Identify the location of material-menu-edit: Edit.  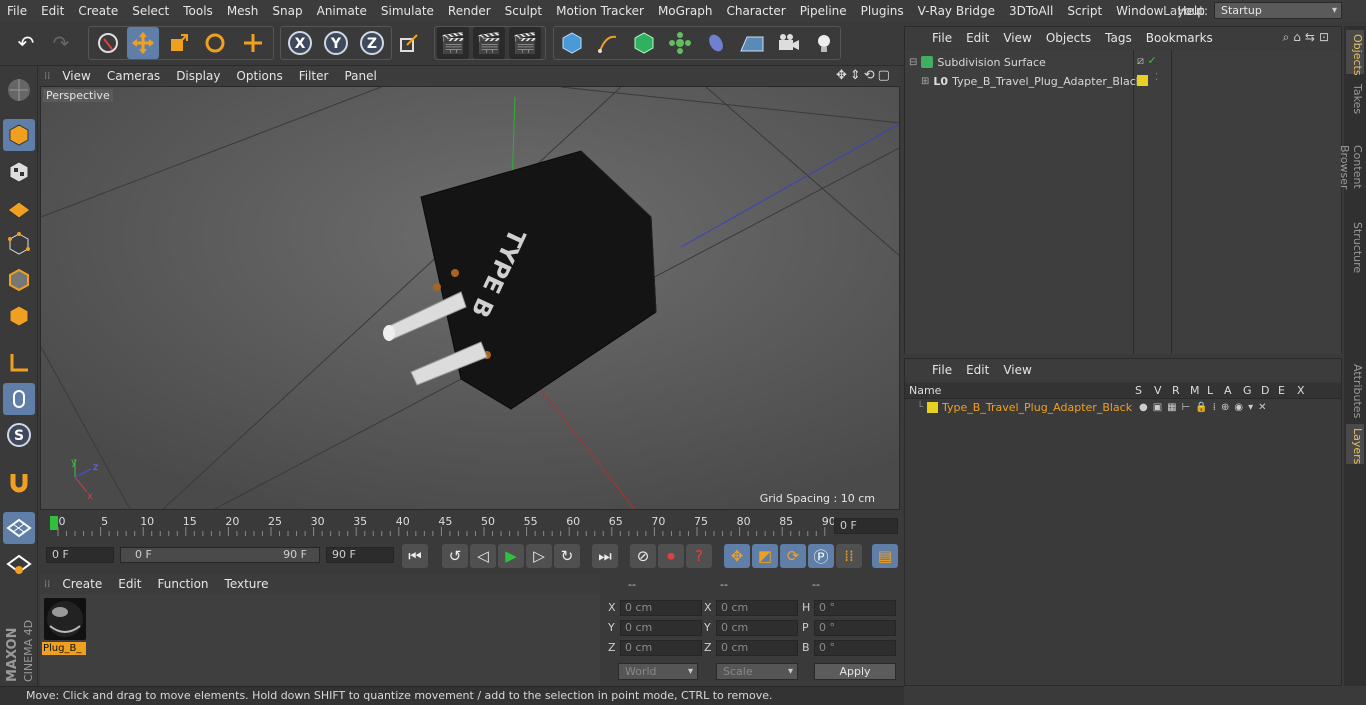
(129, 584).